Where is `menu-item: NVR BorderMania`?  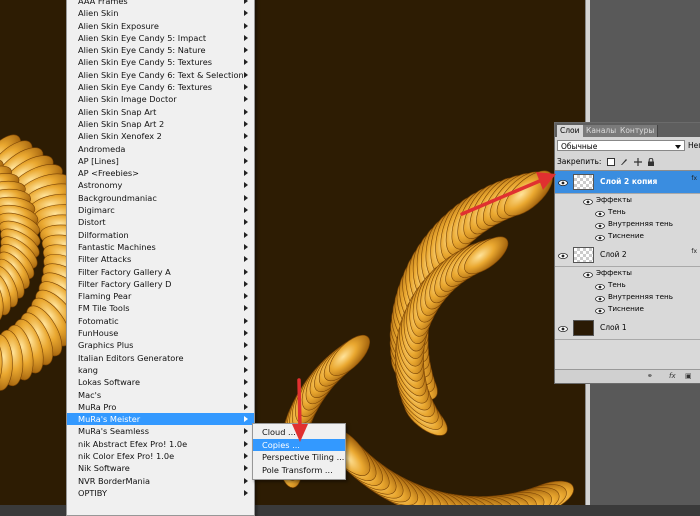
menu-item: NVR BorderMania is located at coordinates (160, 481).